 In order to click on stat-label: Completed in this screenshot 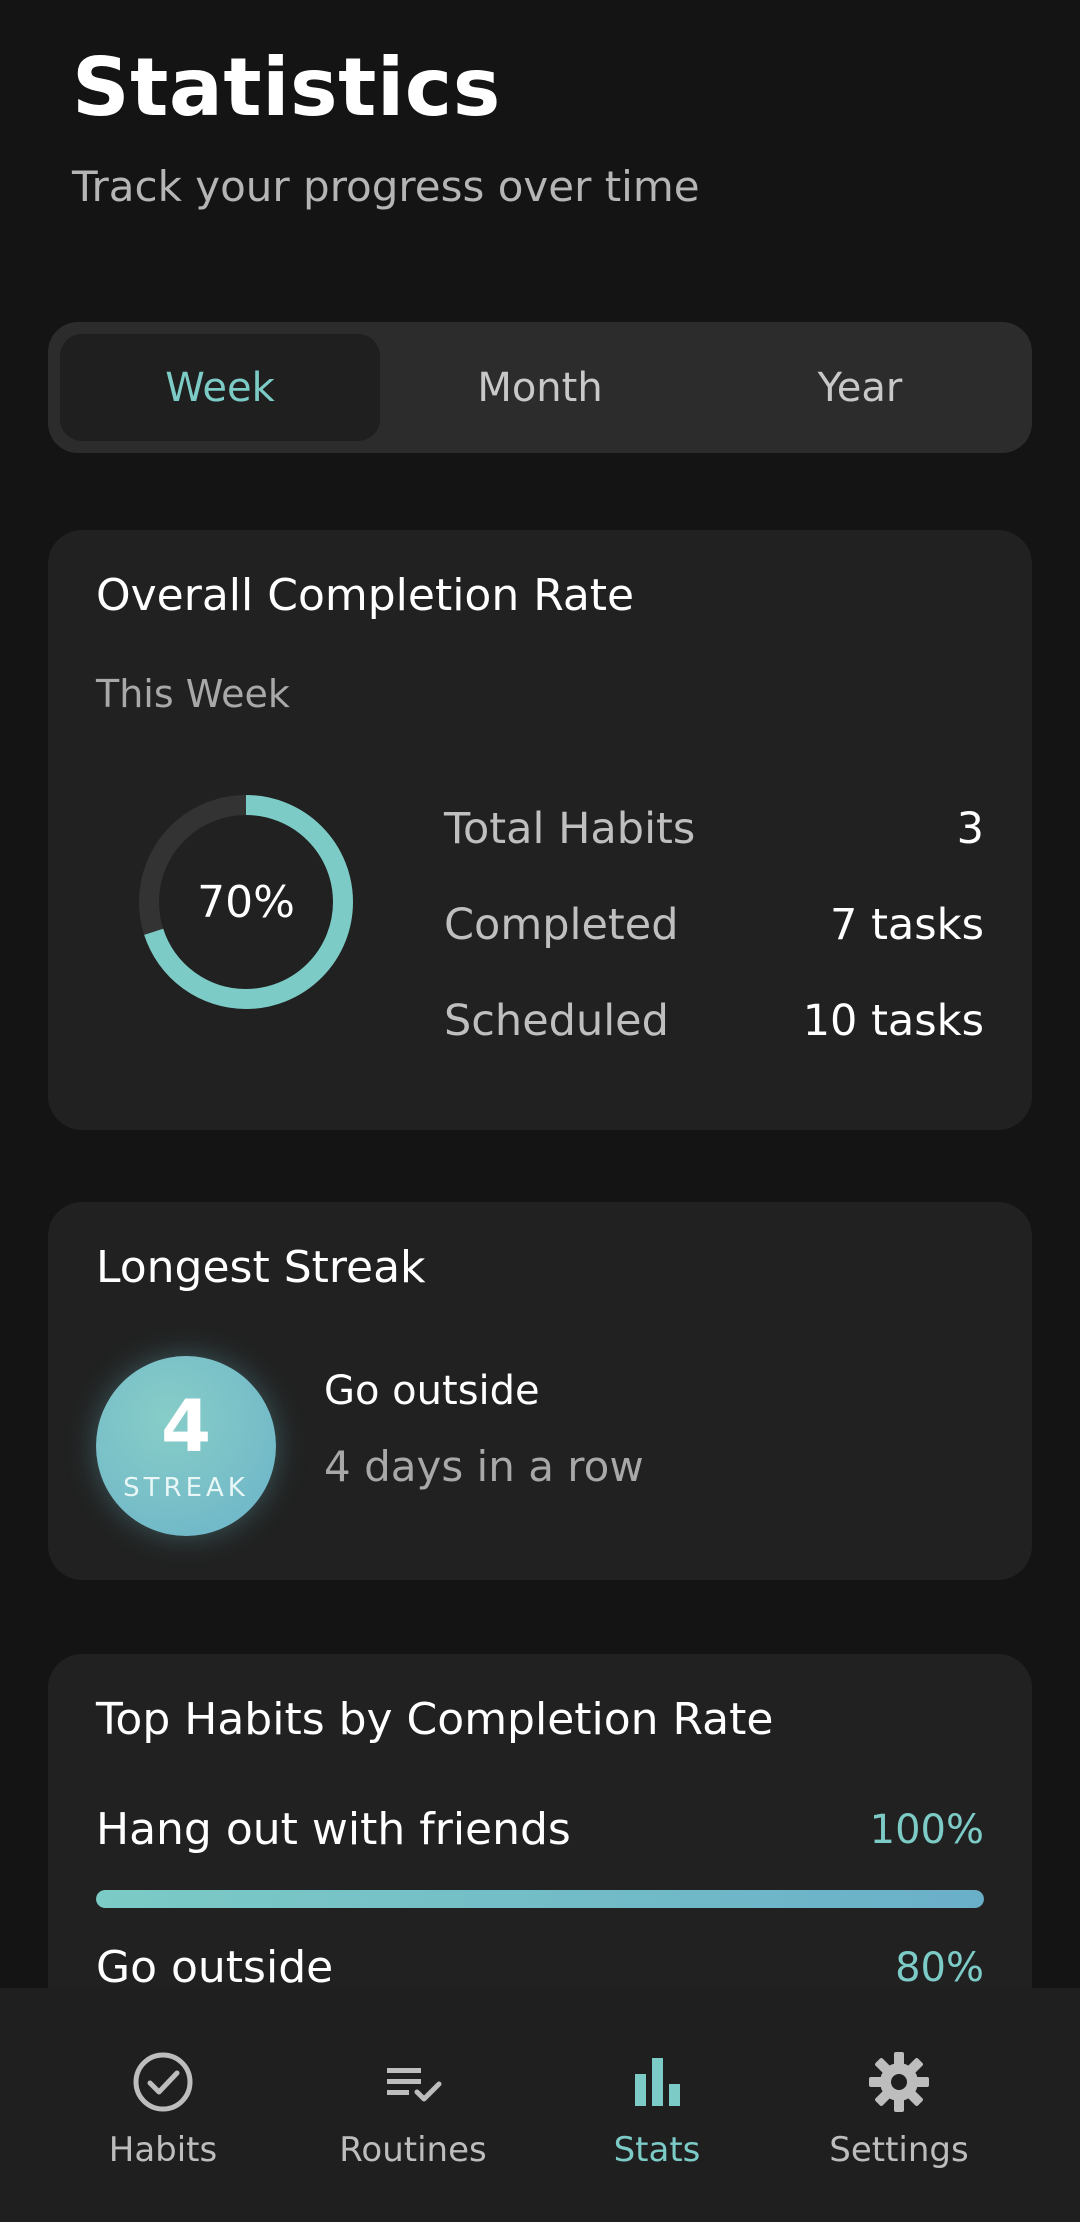, I will do `click(561, 925)`.